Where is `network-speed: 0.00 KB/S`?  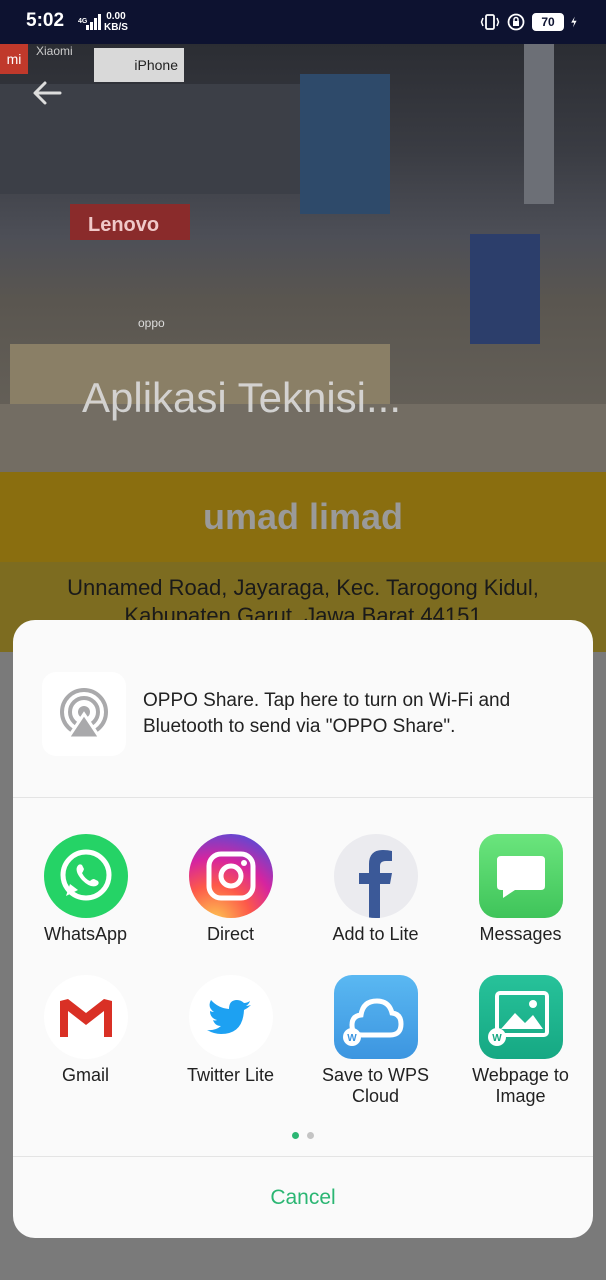
network-speed: 0.00 KB/S is located at coordinates (116, 22).